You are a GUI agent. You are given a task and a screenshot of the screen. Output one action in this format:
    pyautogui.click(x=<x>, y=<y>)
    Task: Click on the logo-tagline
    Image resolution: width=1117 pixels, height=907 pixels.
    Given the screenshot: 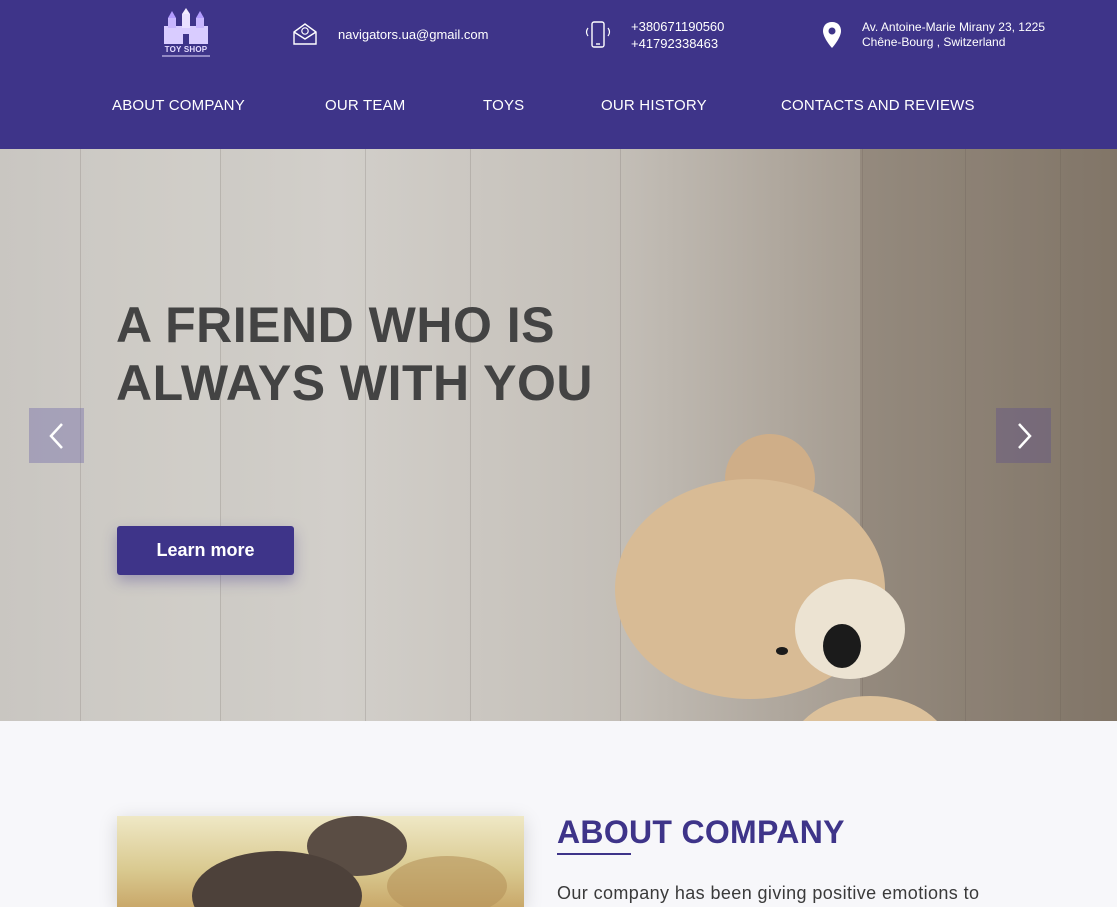 What is the action you would take?
    pyautogui.click(x=186, y=56)
    